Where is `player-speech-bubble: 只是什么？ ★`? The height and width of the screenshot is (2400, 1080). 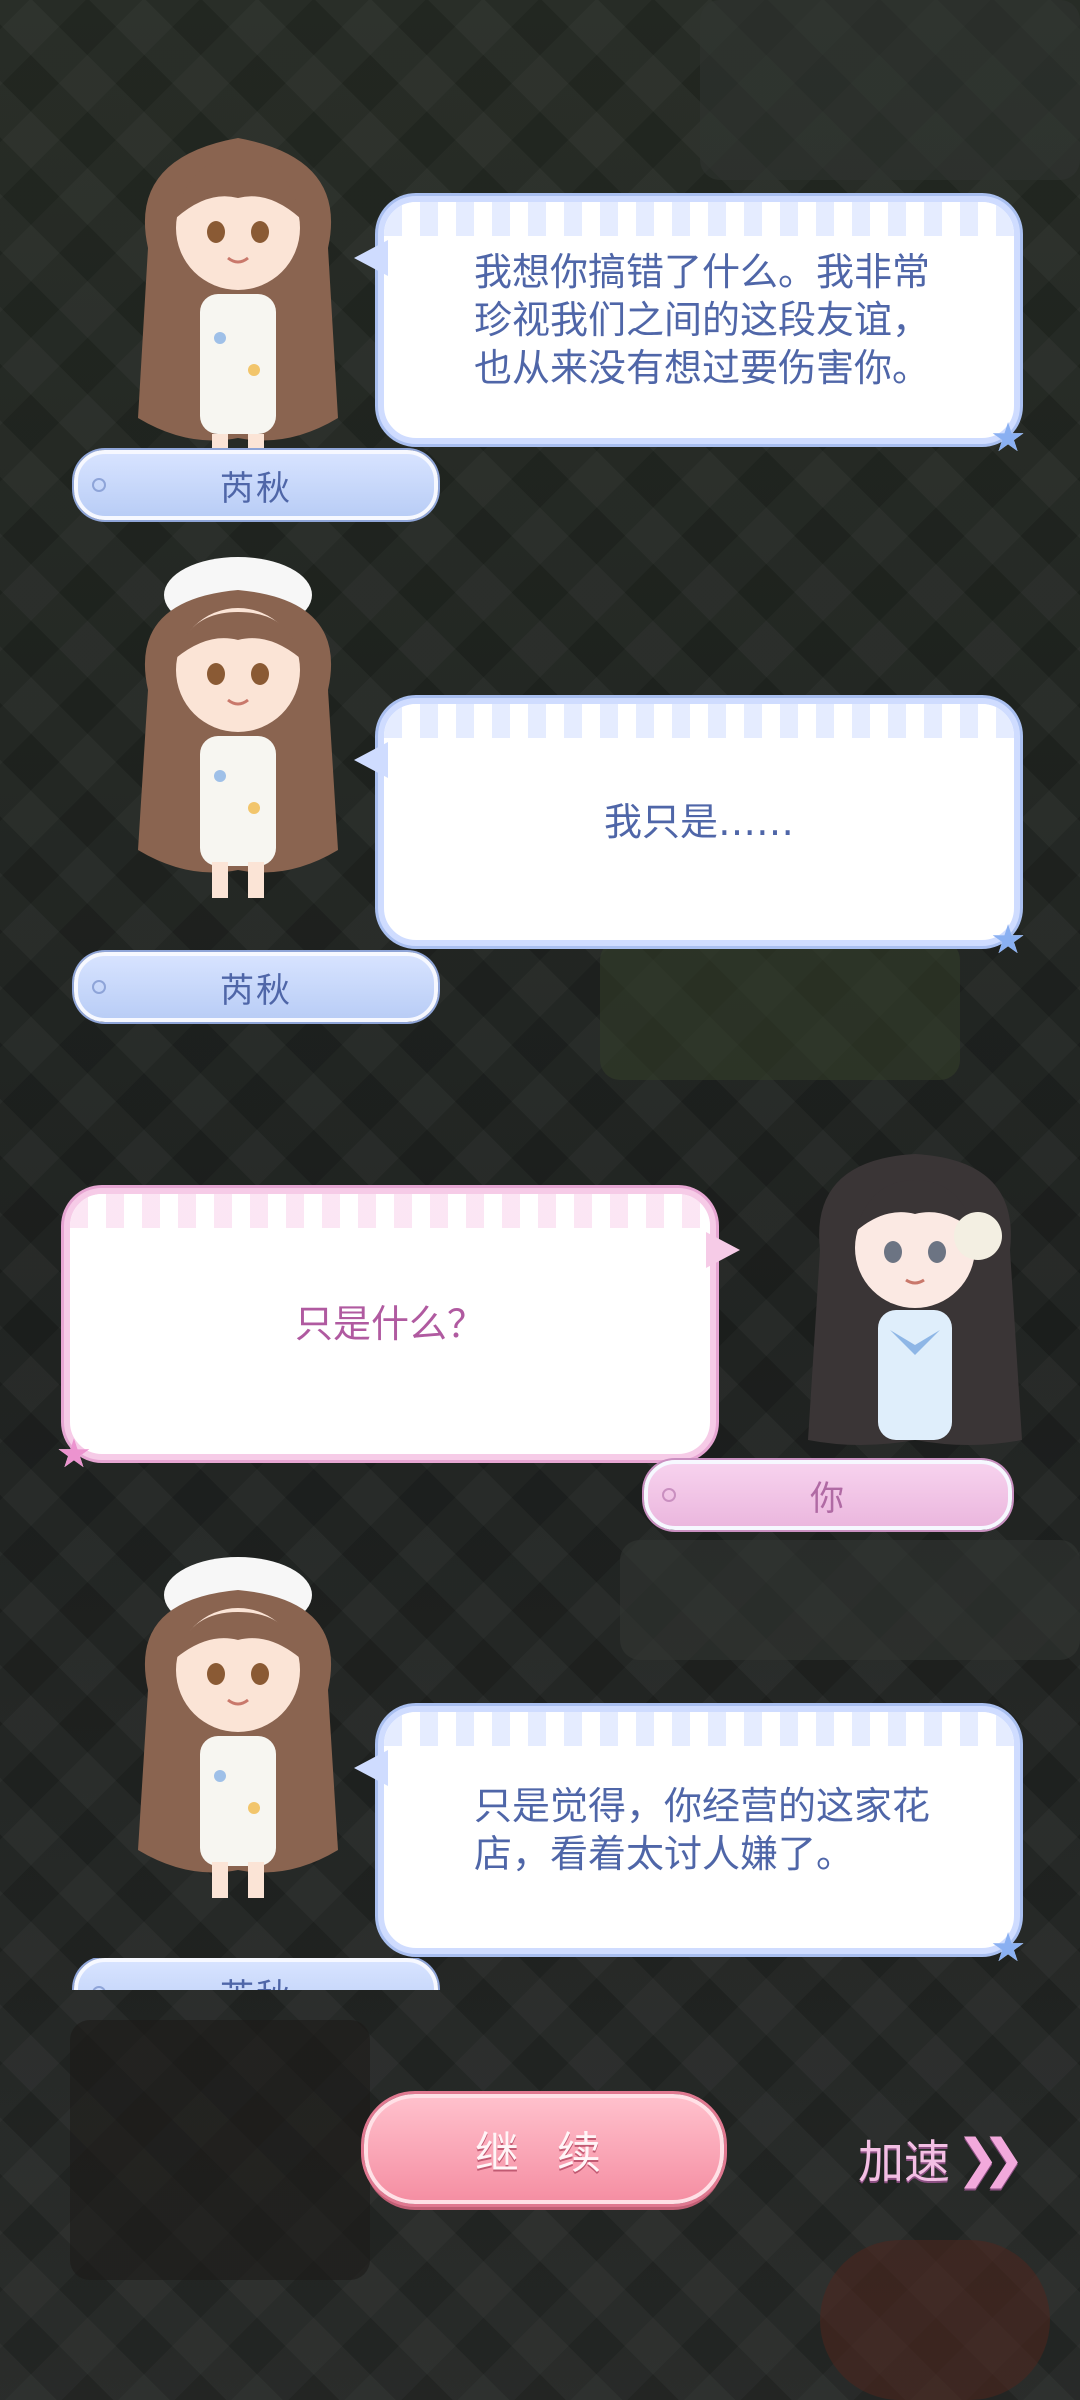
player-speech-bubble: 只是什么？ ★ is located at coordinates (398, 1331).